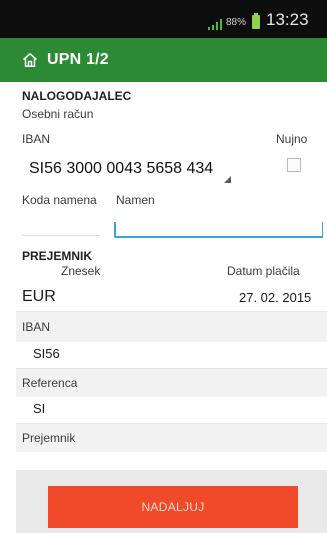 The image size is (327, 533). Describe the element at coordinates (292, 139) in the screenshot. I see `urgent-label: Nujno` at that location.